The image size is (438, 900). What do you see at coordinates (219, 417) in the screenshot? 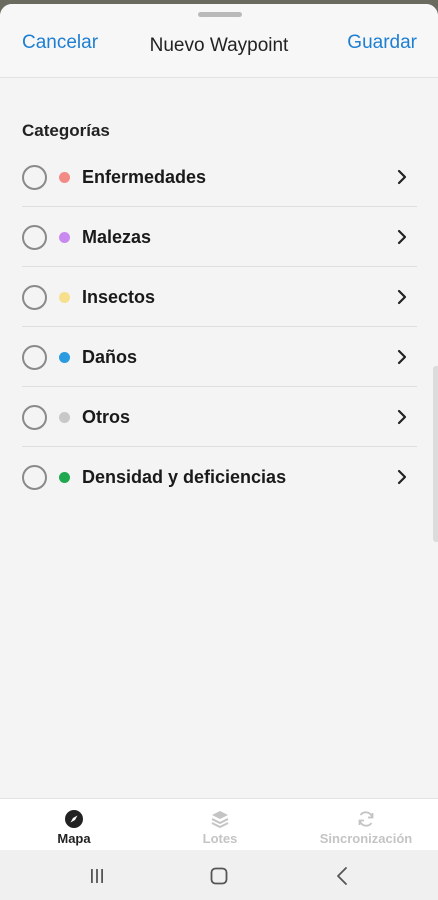
I see `category-item-otros: Otros` at bounding box center [219, 417].